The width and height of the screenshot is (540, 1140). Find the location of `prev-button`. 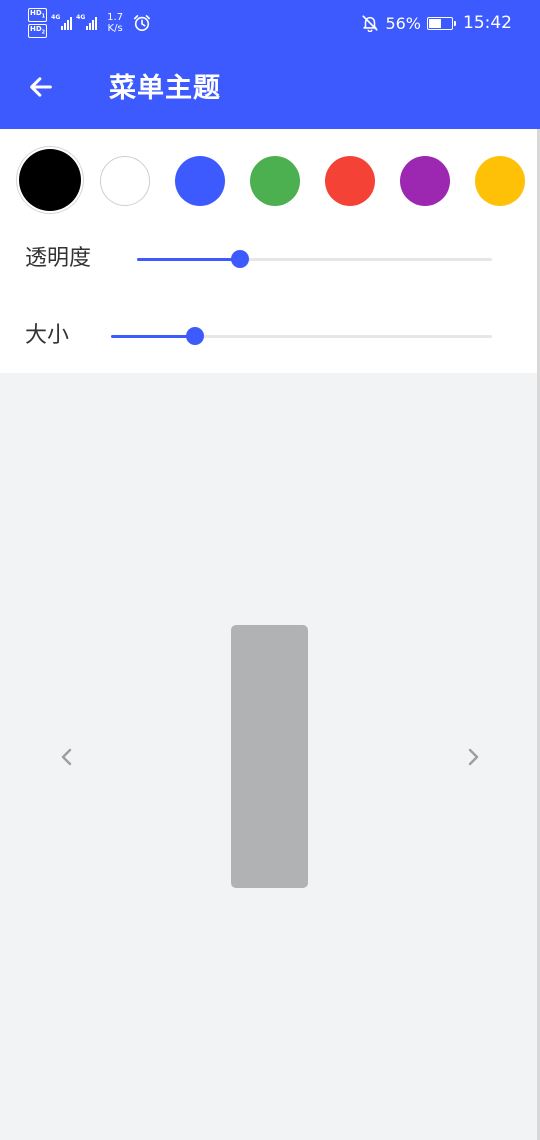

prev-button is located at coordinates (67, 757).